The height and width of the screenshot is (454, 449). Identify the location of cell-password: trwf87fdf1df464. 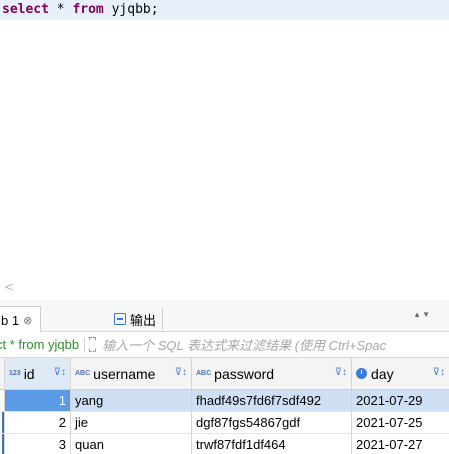
(272, 444).